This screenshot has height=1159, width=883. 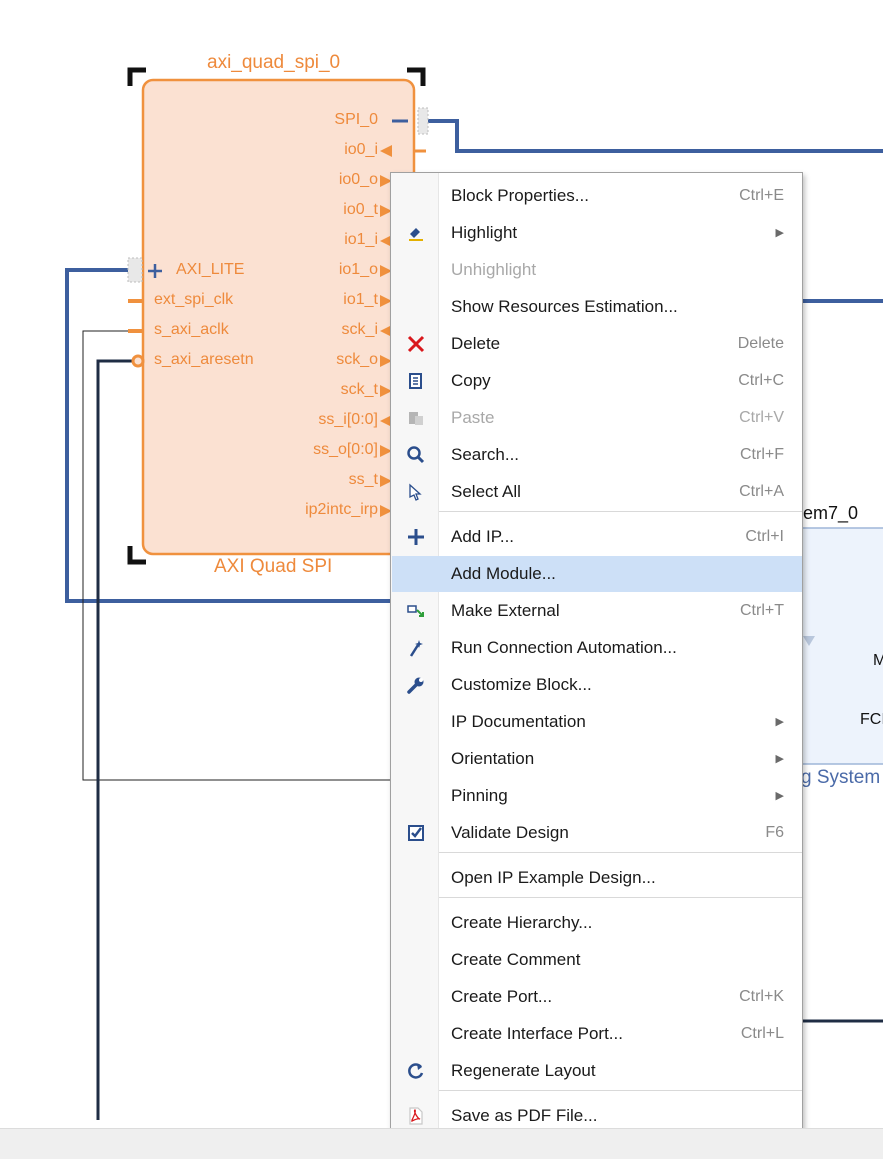 What do you see at coordinates (597, 997) in the screenshot?
I see `menu-item-create-port: Create Port... Ctrl+K` at bounding box center [597, 997].